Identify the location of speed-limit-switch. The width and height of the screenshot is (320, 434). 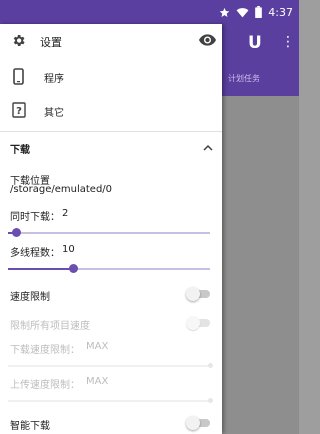
(199, 294).